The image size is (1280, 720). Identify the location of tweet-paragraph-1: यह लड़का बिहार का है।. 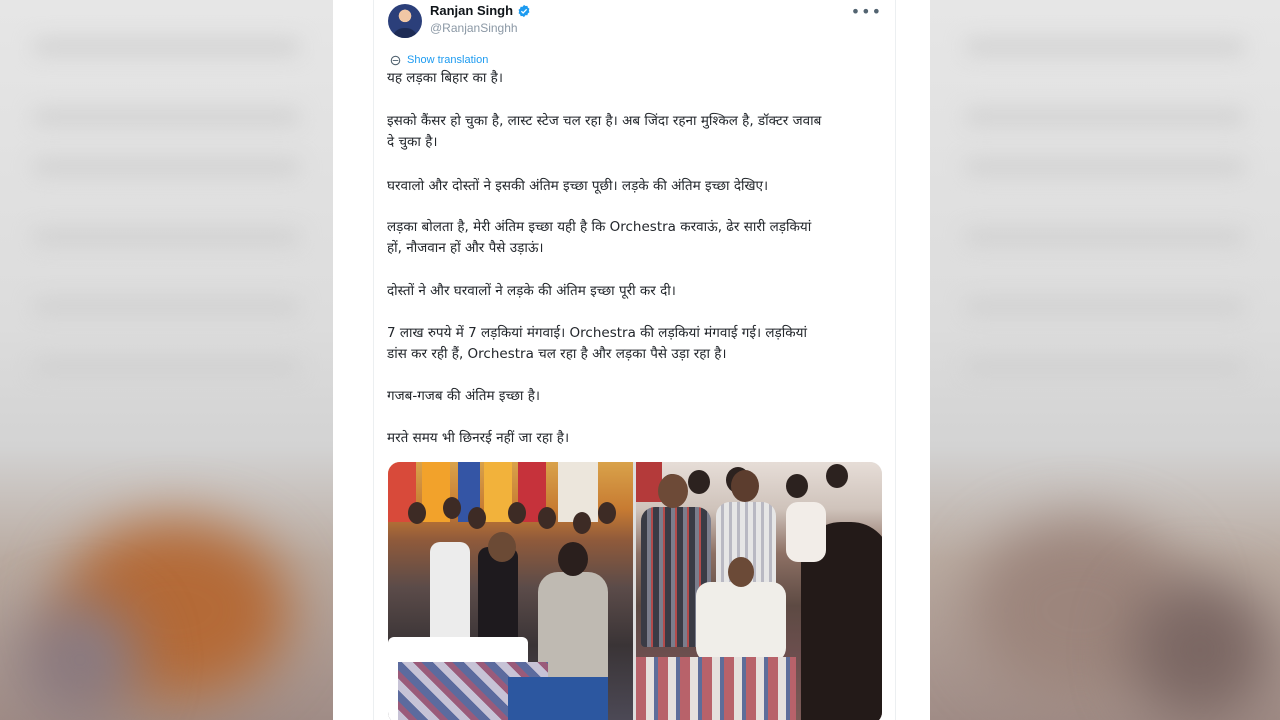
(445, 78).